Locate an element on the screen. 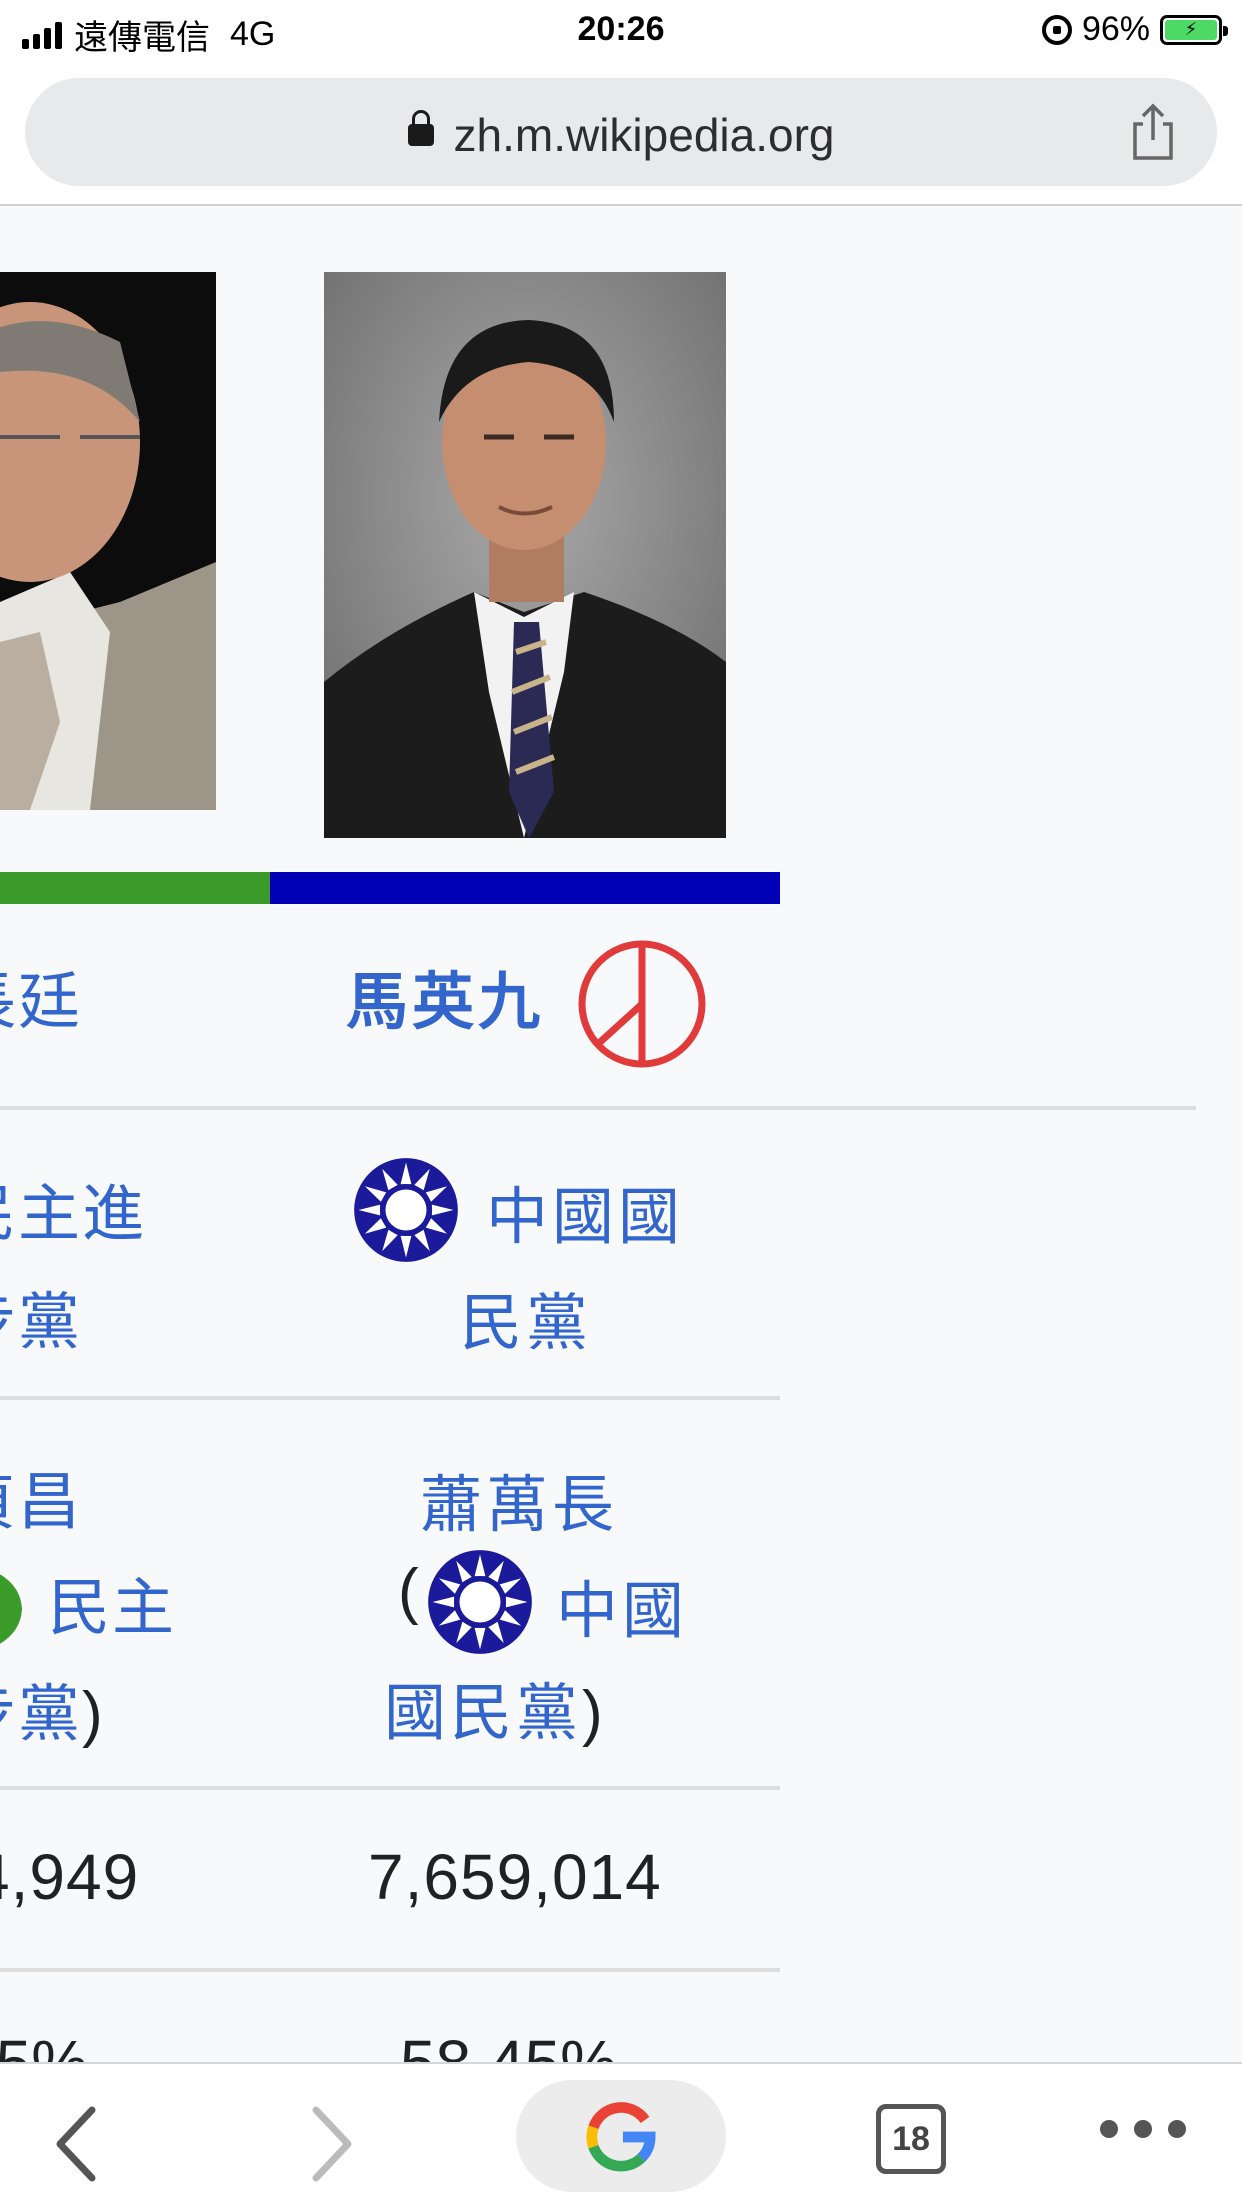  orientation-lock-icon is located at coordinates (1056, 29).